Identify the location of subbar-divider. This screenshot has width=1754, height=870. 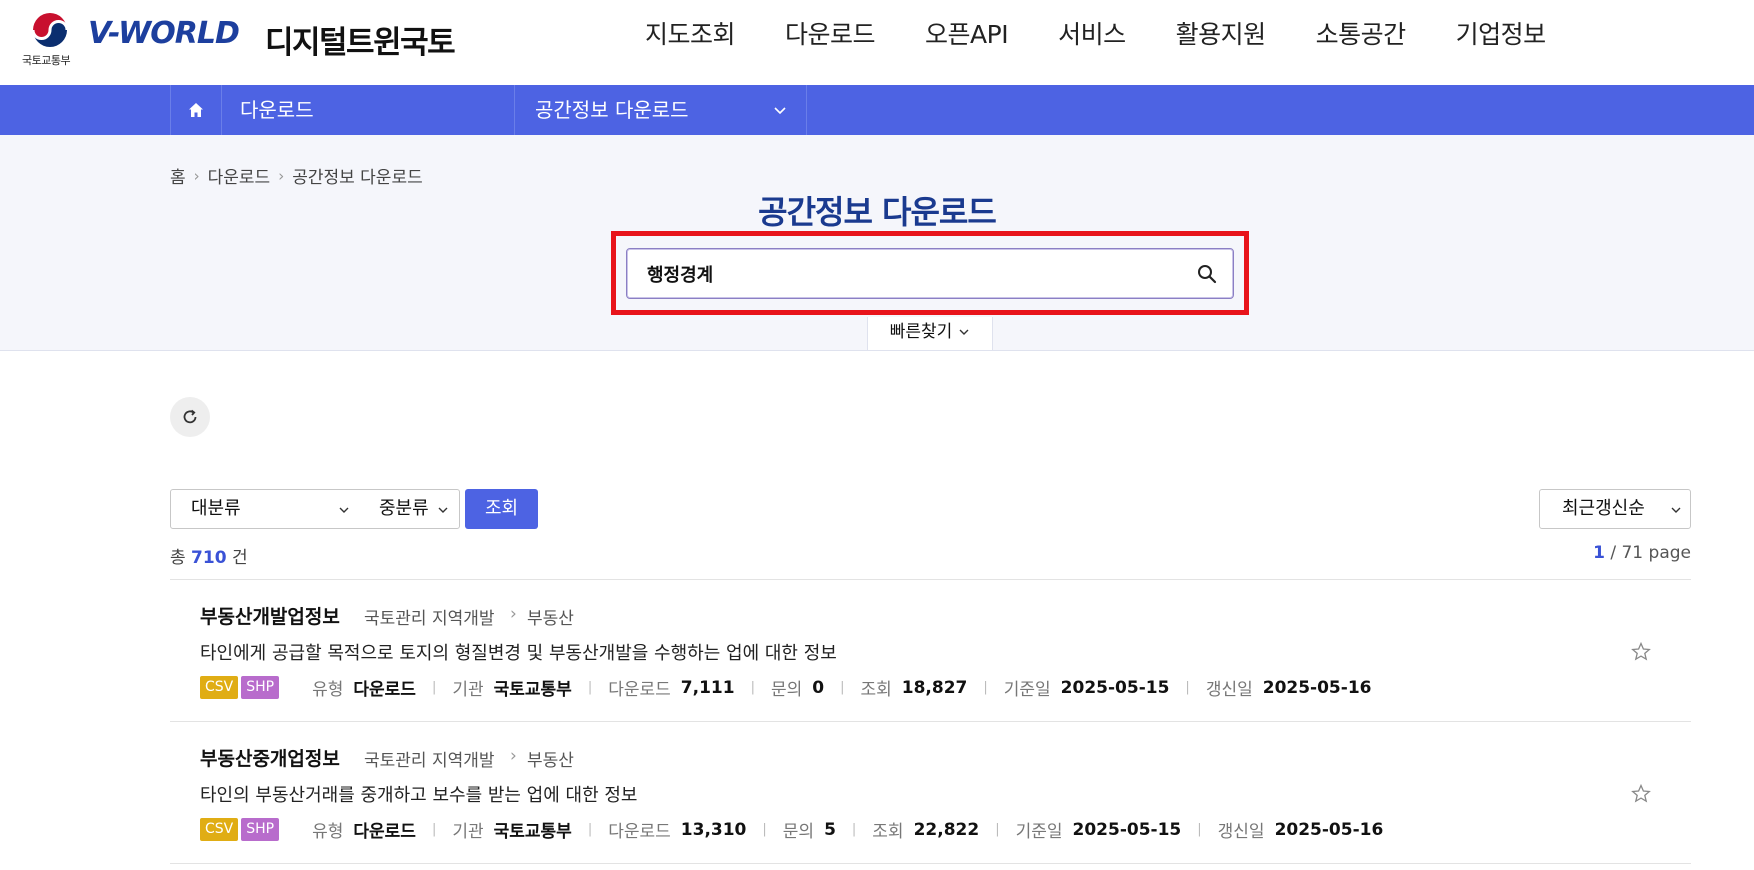
(806, 110).